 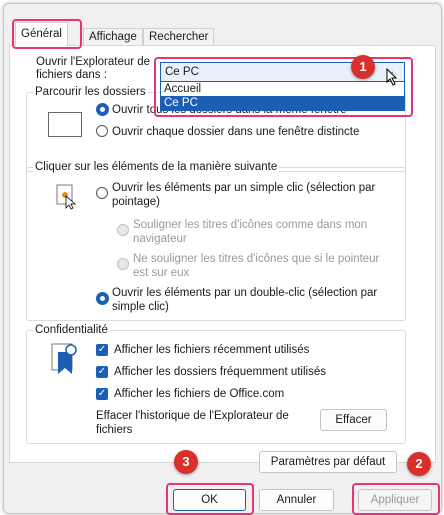 What do you see at coordinates (392, 78) in the screenshot?
I see `mouse-cursor-icon` at bounding box center [392, 78].